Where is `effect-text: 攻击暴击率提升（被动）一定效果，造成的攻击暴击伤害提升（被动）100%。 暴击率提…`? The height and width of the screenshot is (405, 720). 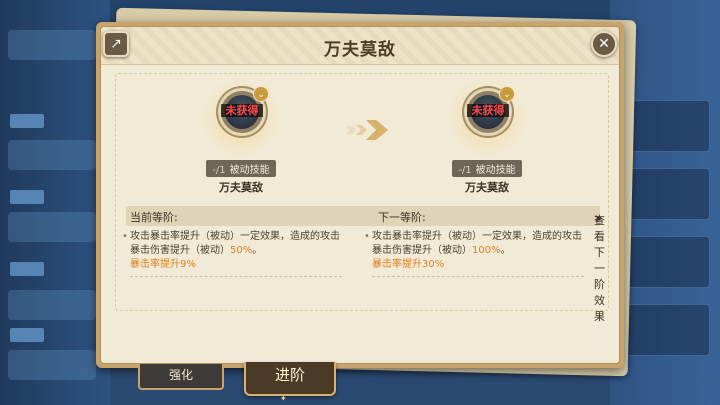 effect-text: 攻击暴击率提升（被动）一定效果，造成的攻击暴击伤害提升（被动）100%。 暴击率提… is located at coordinates (478, 253).